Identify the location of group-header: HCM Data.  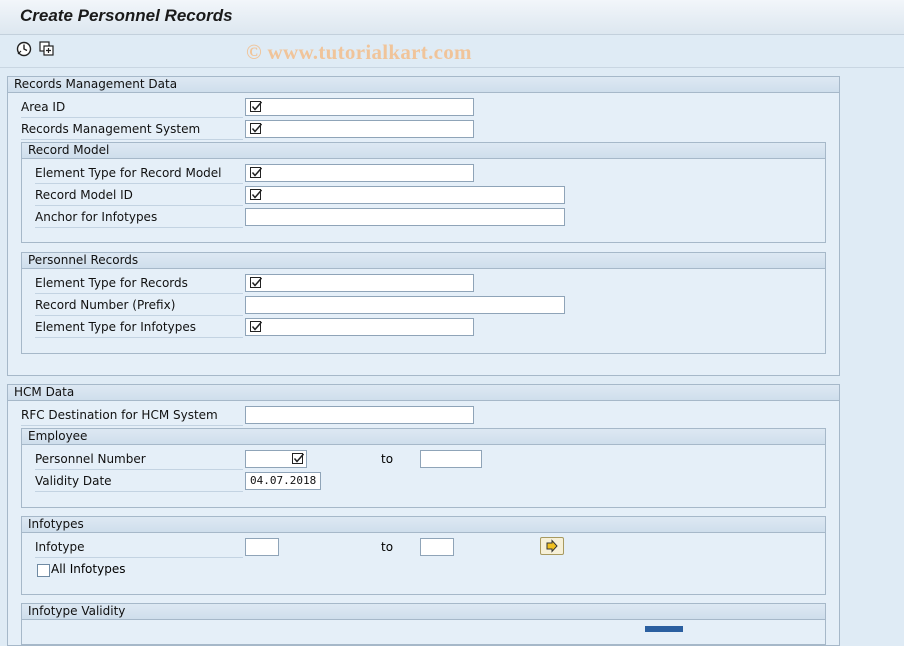
(423, 393).